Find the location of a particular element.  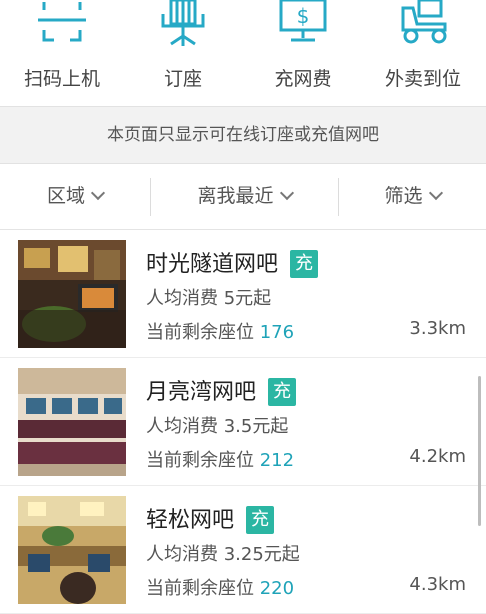

filter-nearest: 离我最近 is located at coordinates (244, 197).